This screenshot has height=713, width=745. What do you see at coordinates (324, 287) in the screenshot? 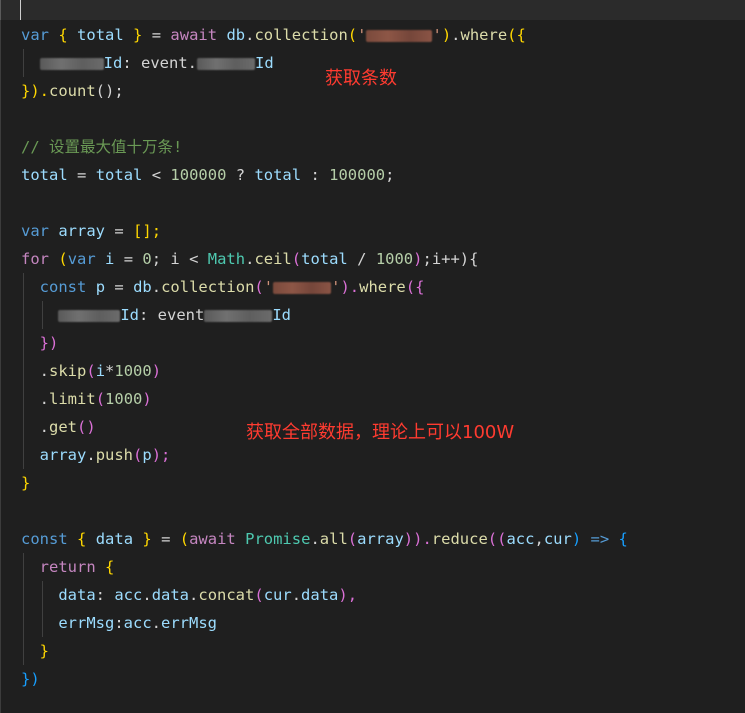
I see `code-line-10: const p = db.collection(' ').where({` at bounding box center [324, 287].